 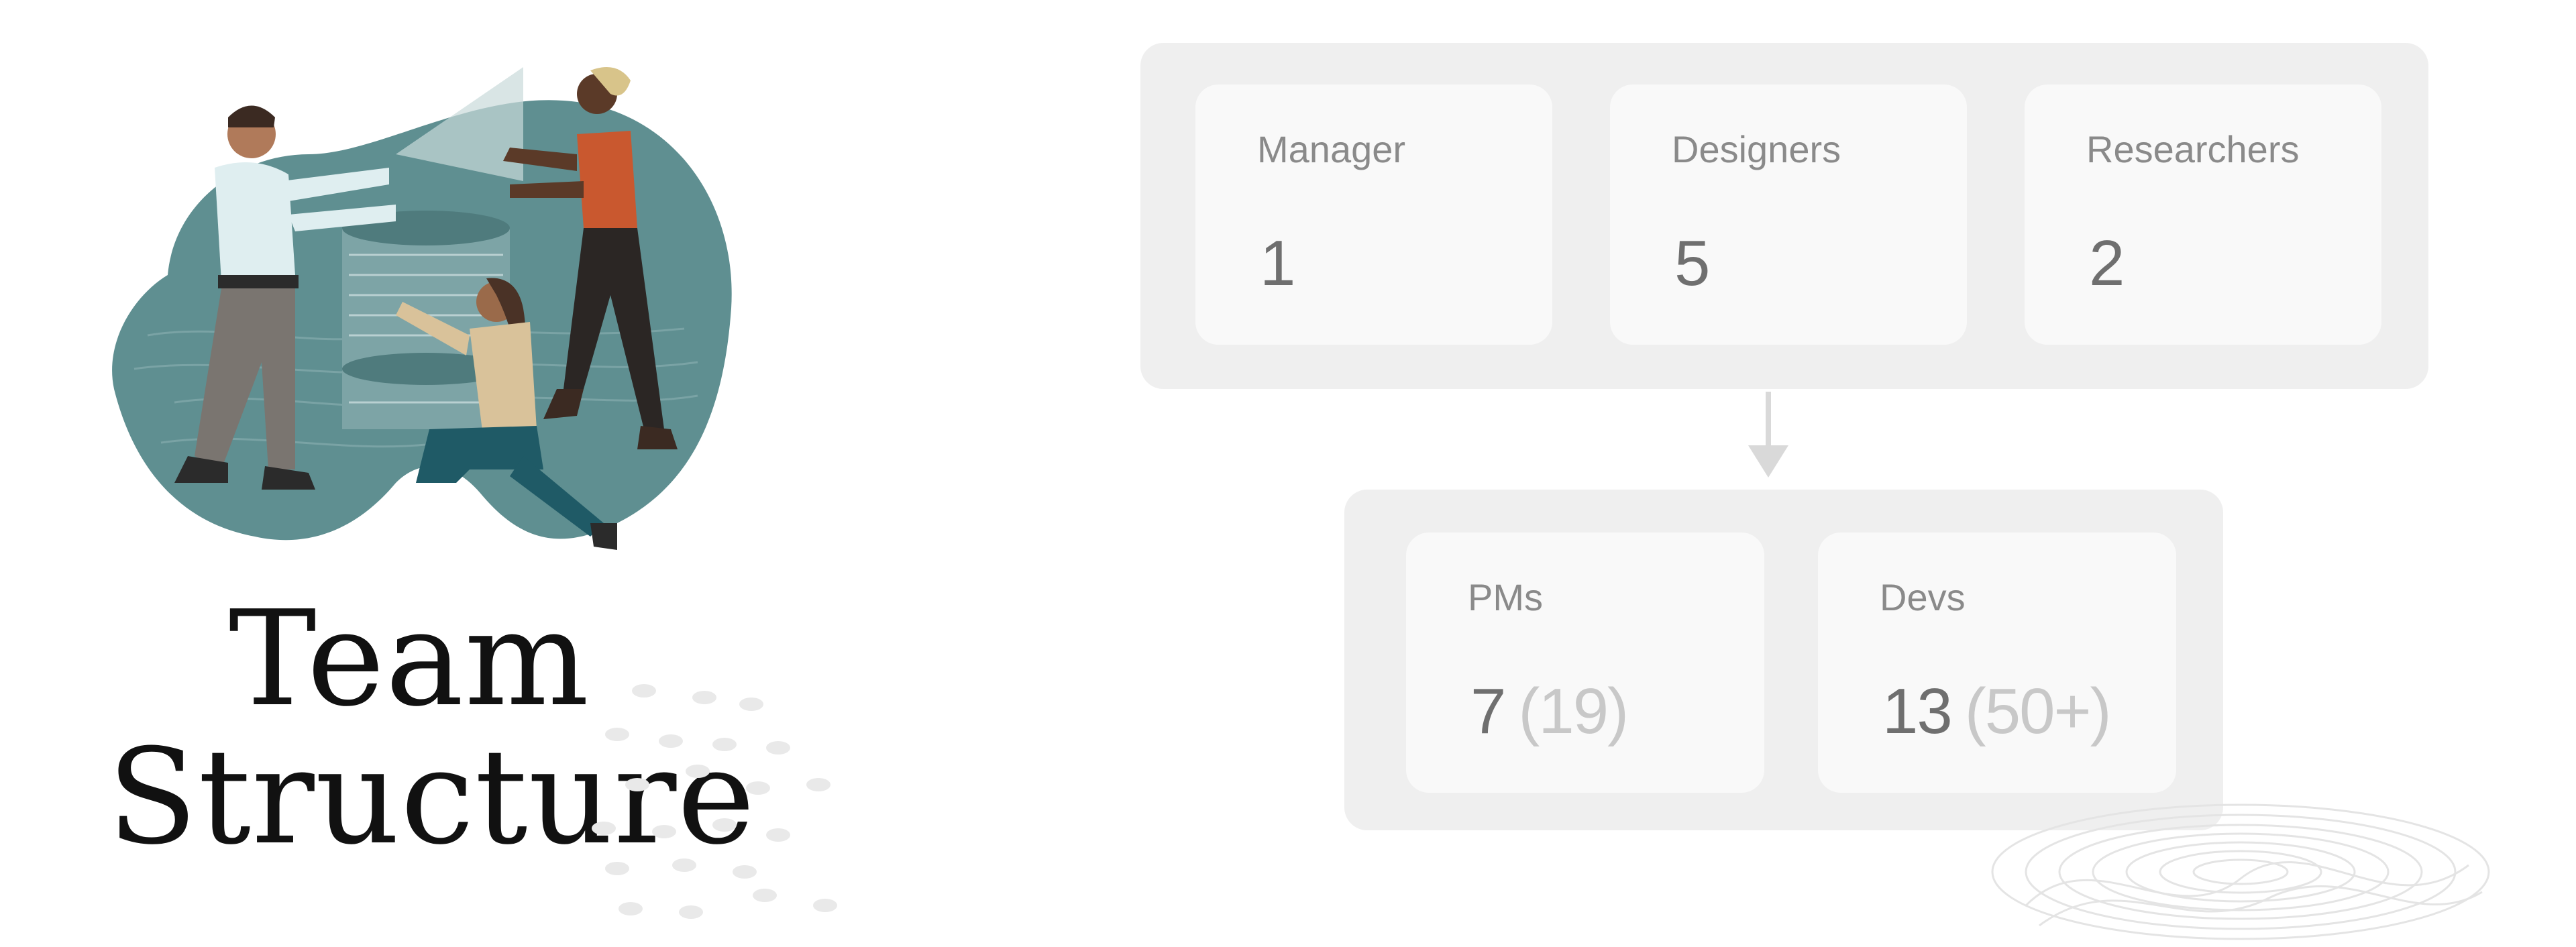 I want to click on card-value-number: 13, so click(x=1917, y=711).